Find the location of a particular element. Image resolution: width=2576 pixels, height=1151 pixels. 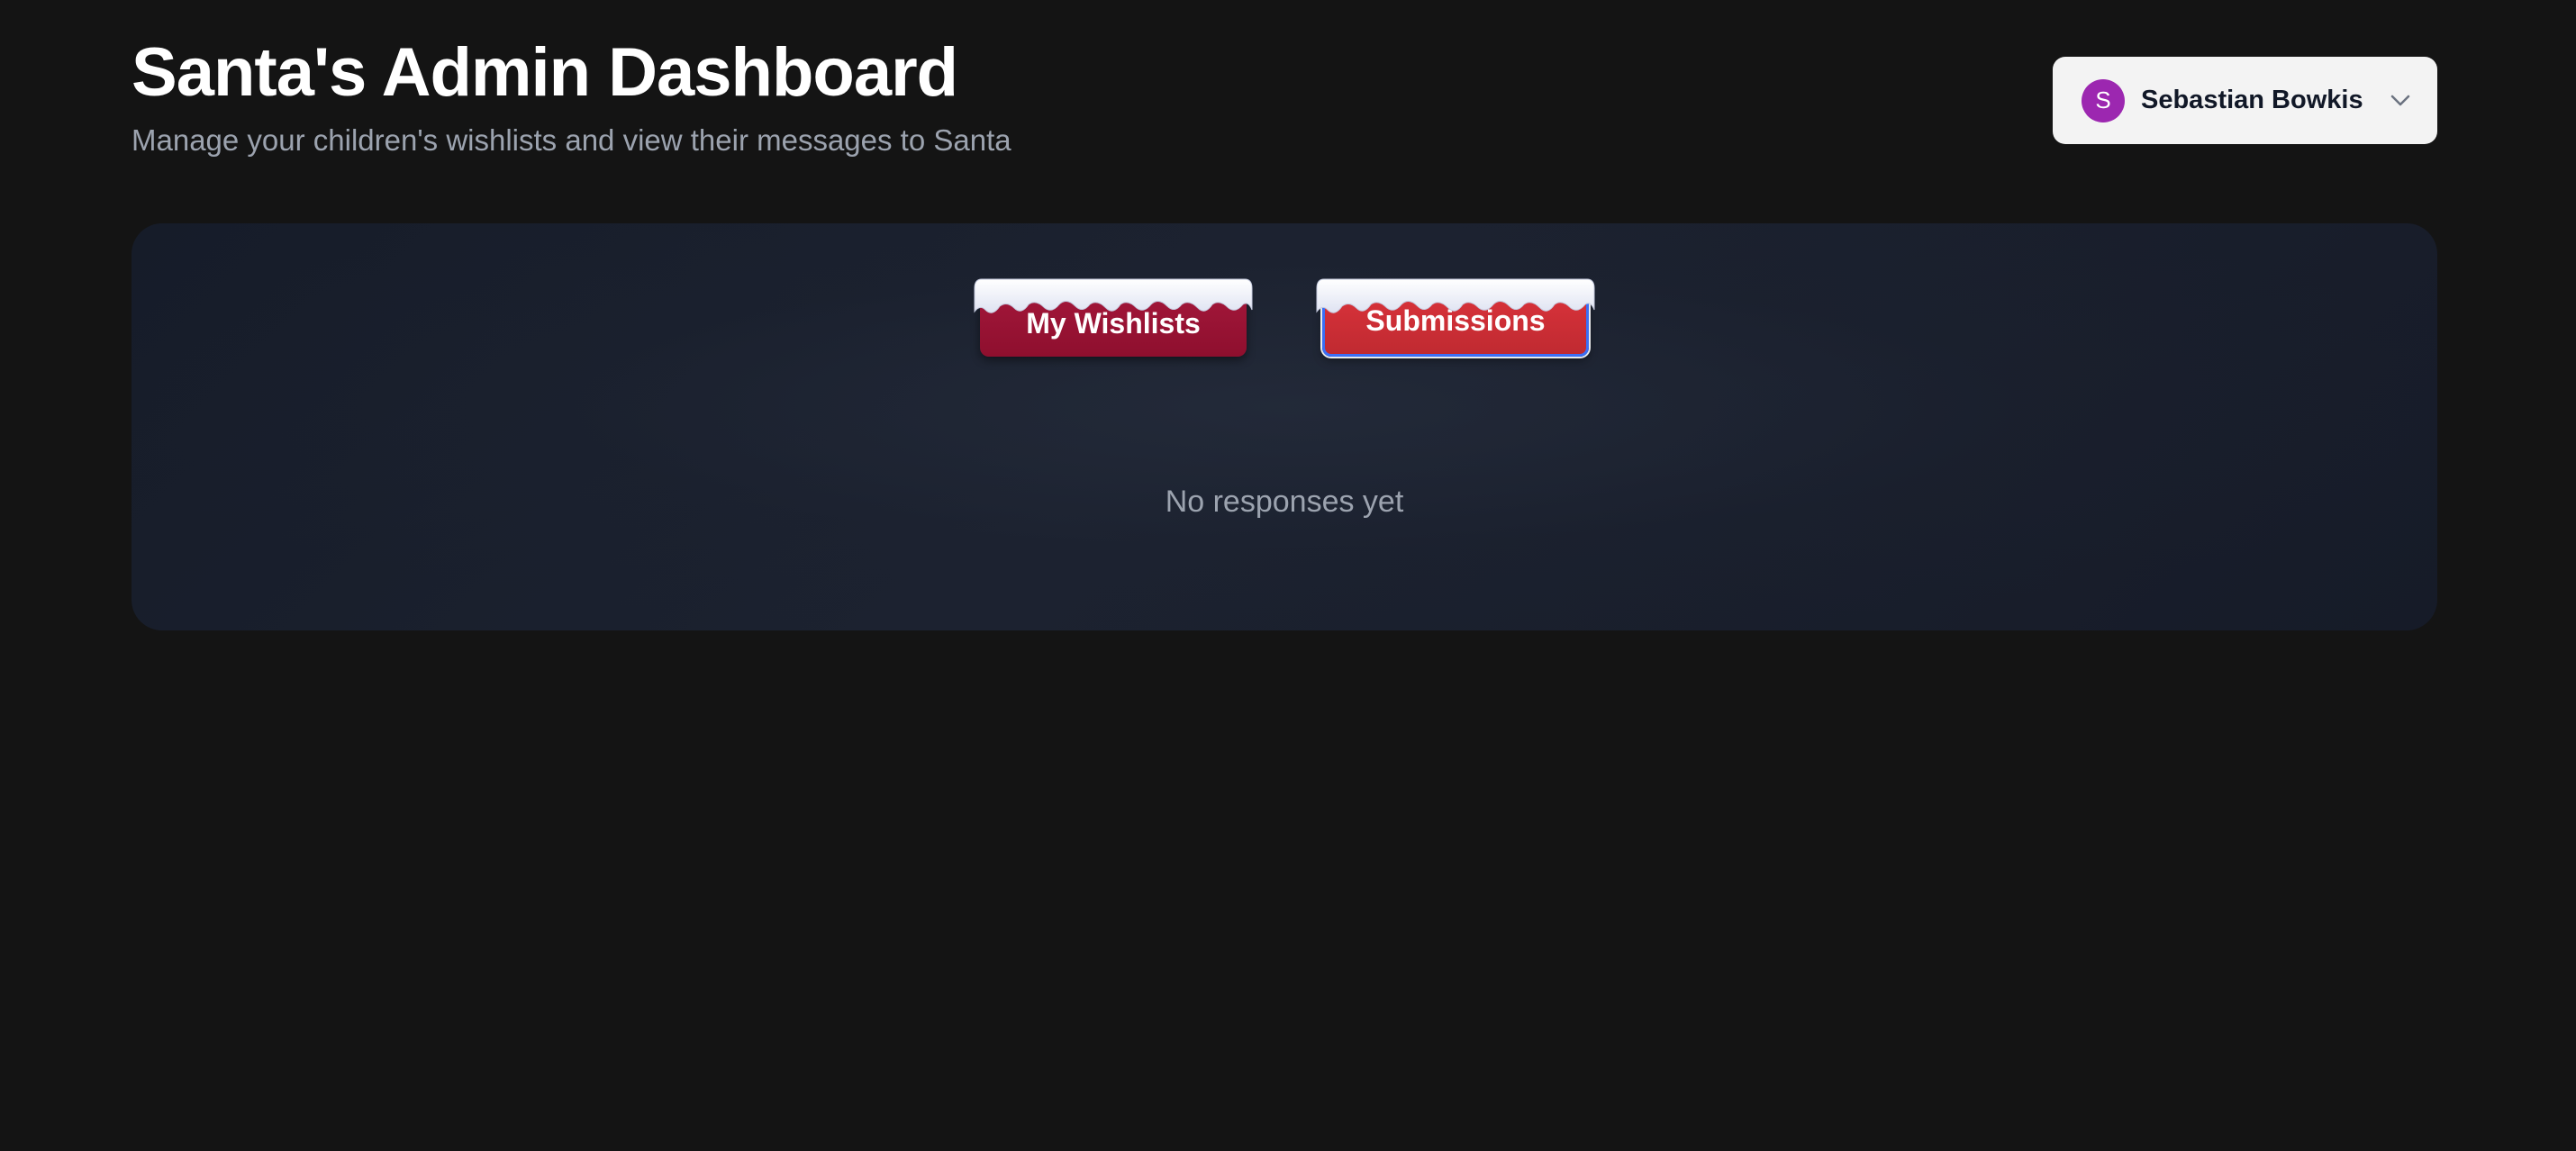

user-menu-button: S Sebastian Bowkis is located at coordinates (2245, 100).